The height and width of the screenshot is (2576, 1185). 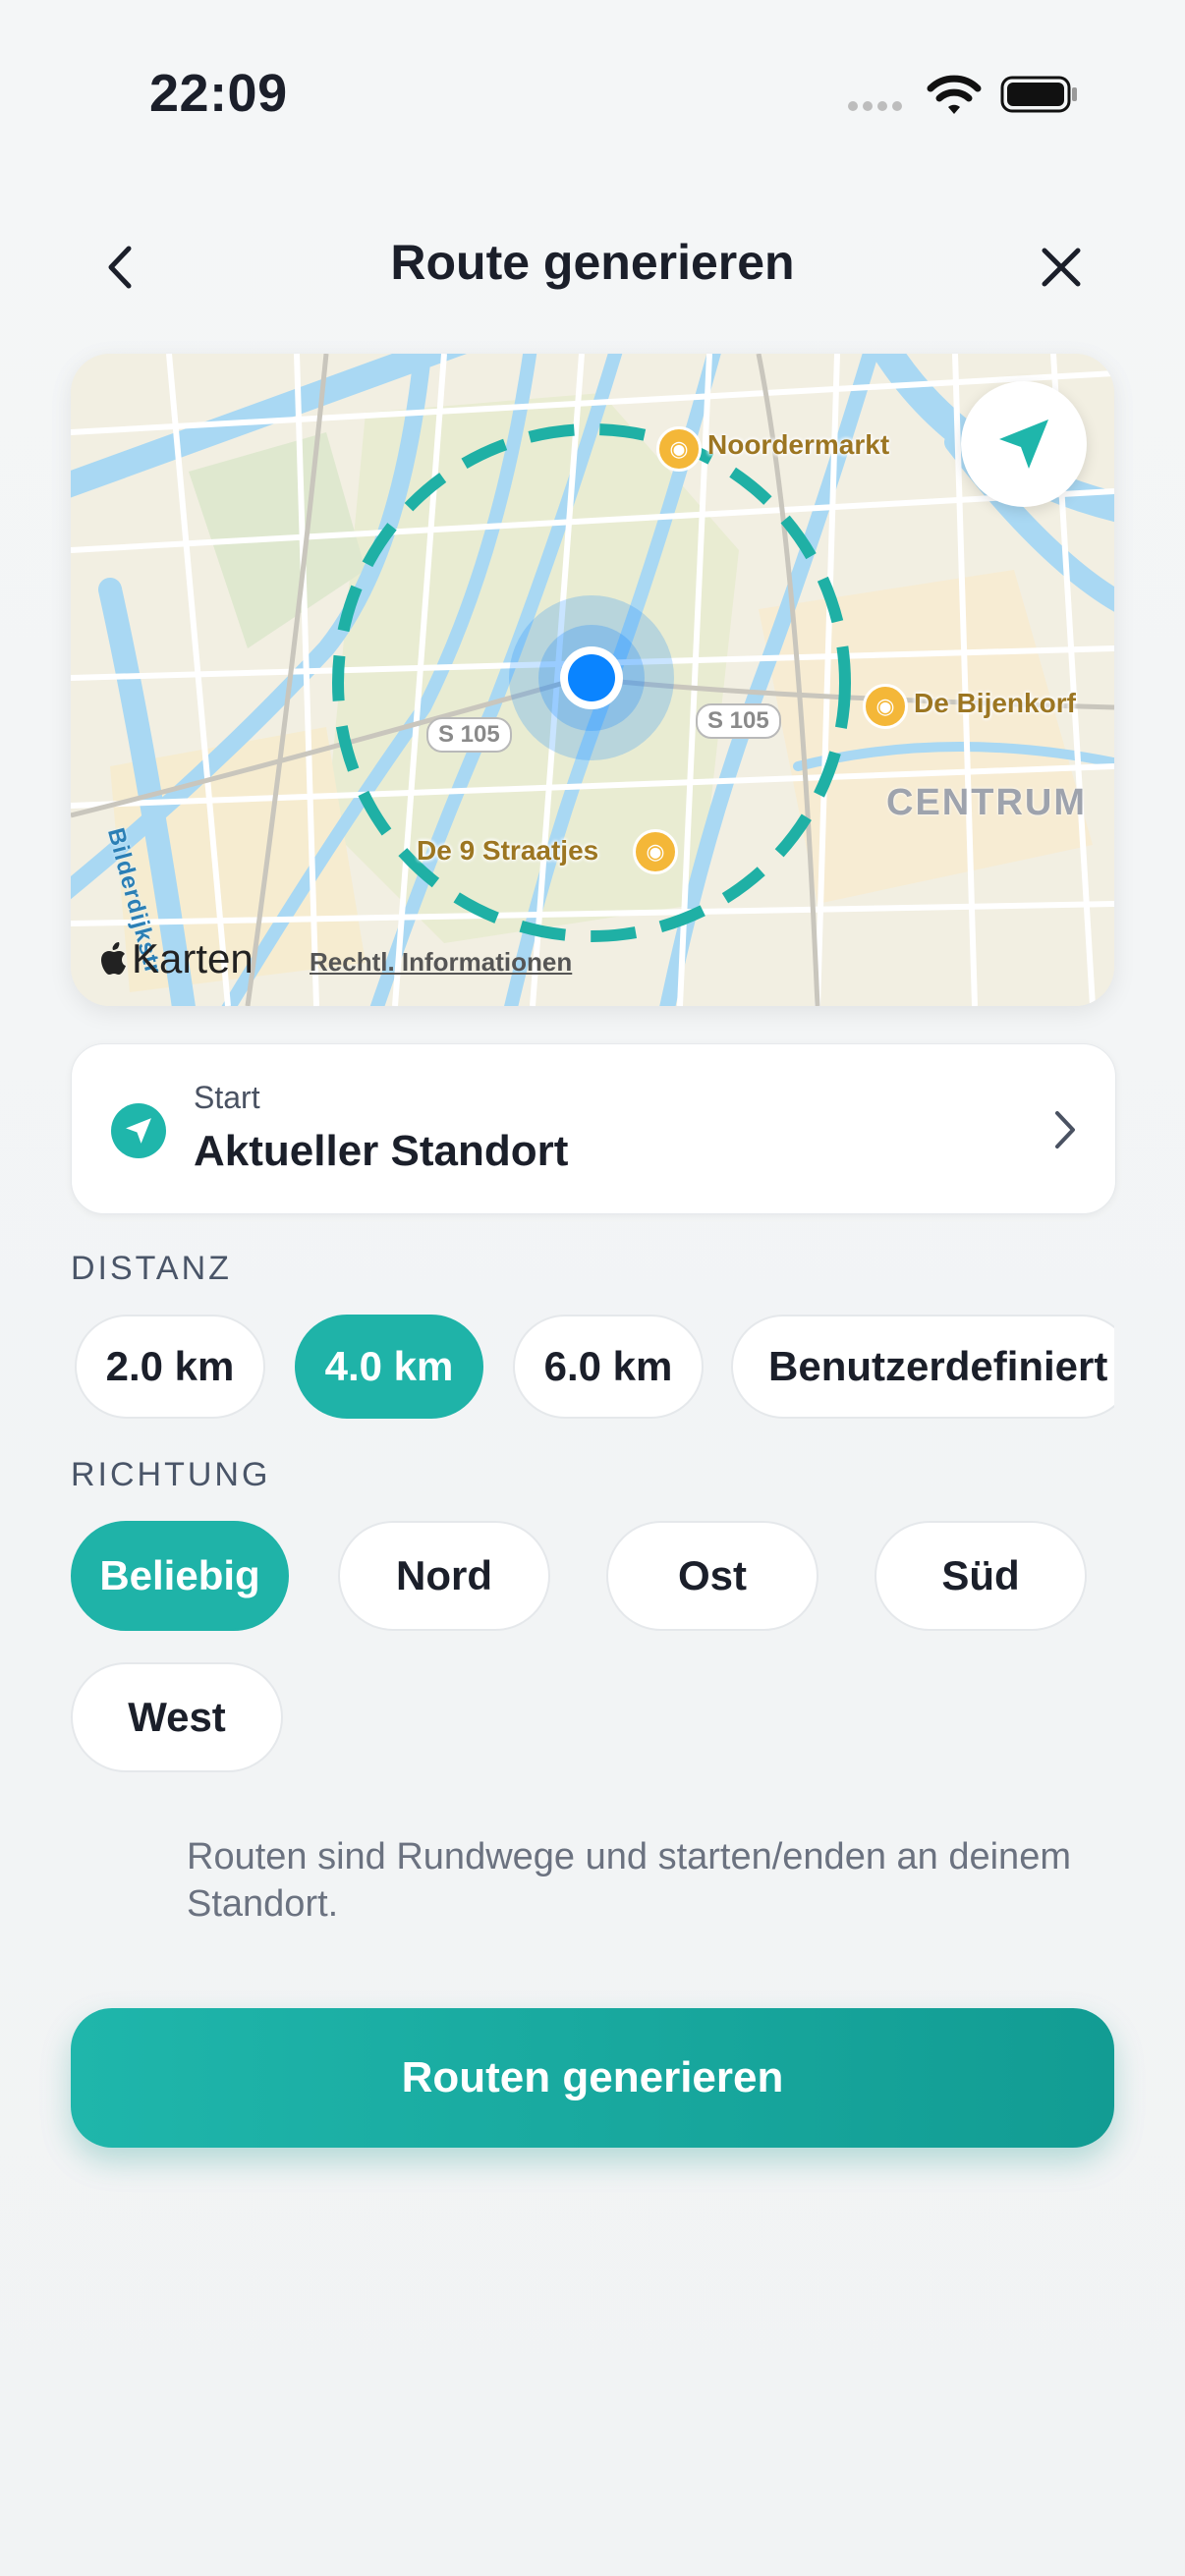 I want to click on start-value: Aktueller Standort, so click(x=382, y=1151).